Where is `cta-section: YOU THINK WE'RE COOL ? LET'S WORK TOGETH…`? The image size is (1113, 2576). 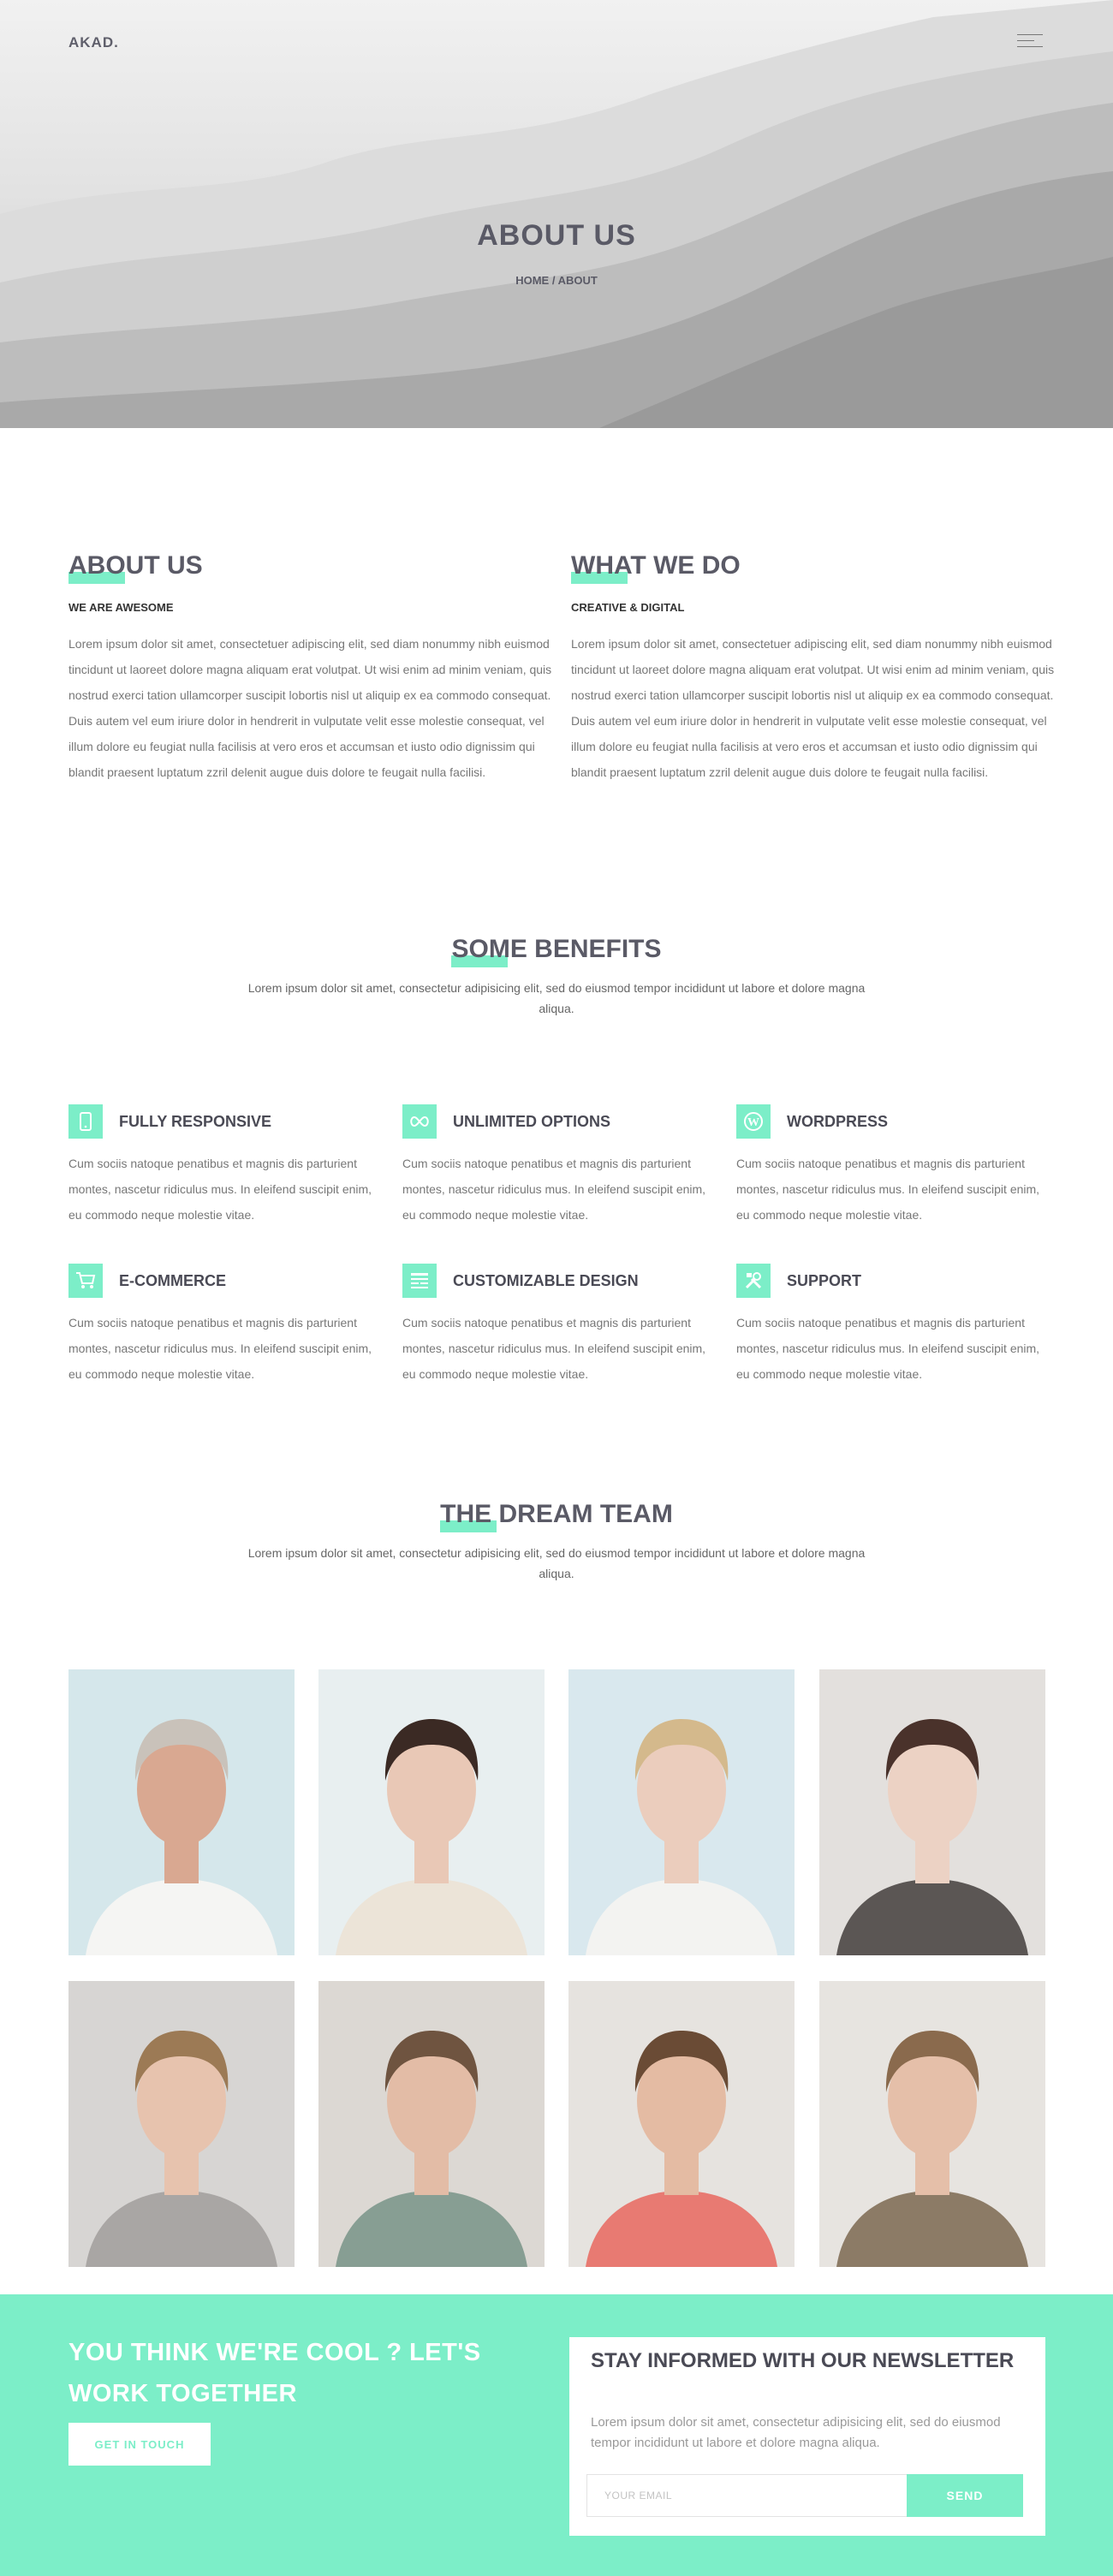 cta-section: YOU THINK WE'RE COOL ? LET'S WORK TOGETH… is located at coordinates (556, 2435).